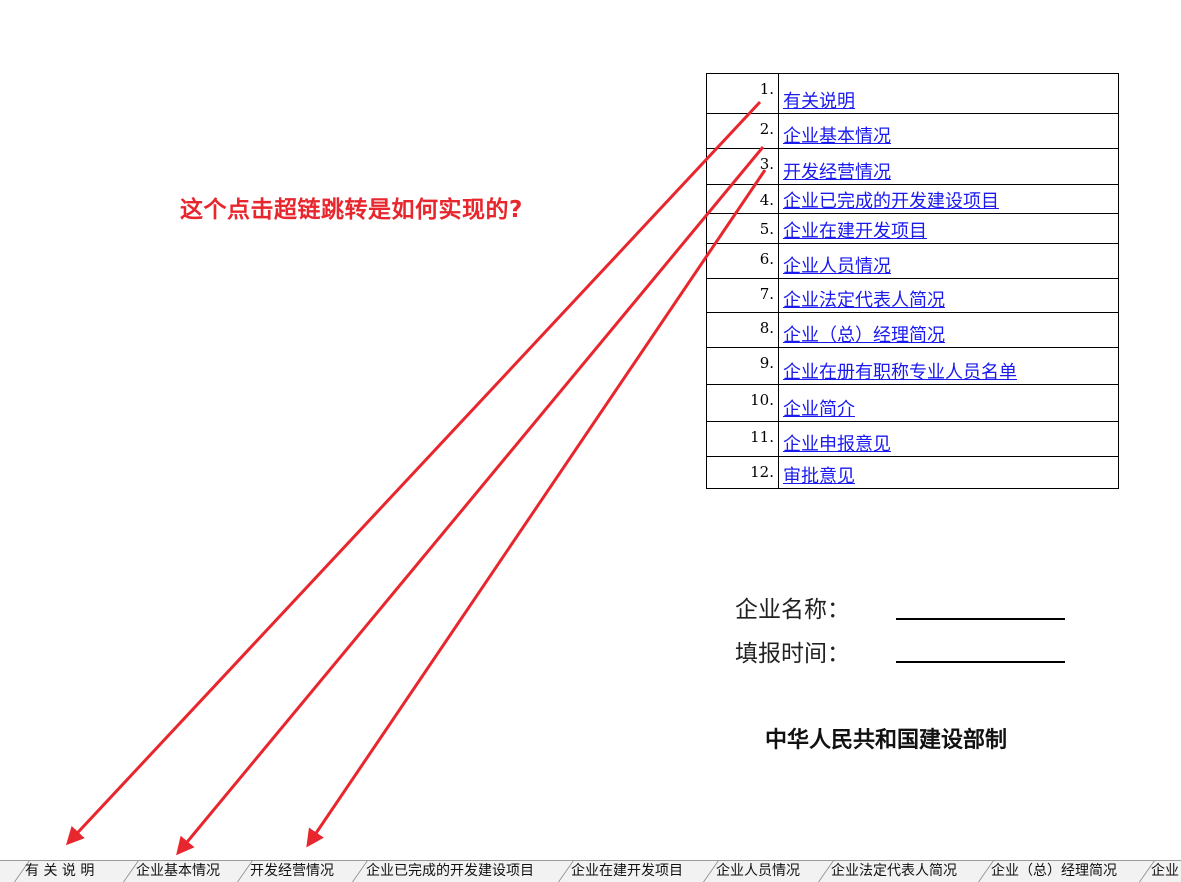  Describe the element at coordinates (819, 409) in the screenshot. I see `toc-link-company-profile: 企业简介` at that location.